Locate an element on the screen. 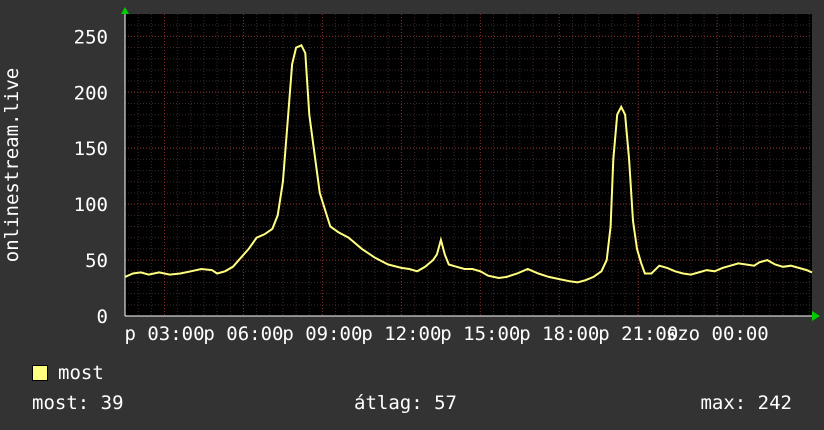 Image resolution: width=824 pixels, height=430 pixels. x-tick-label: p 03:00 is located at coordinates (164, 334).